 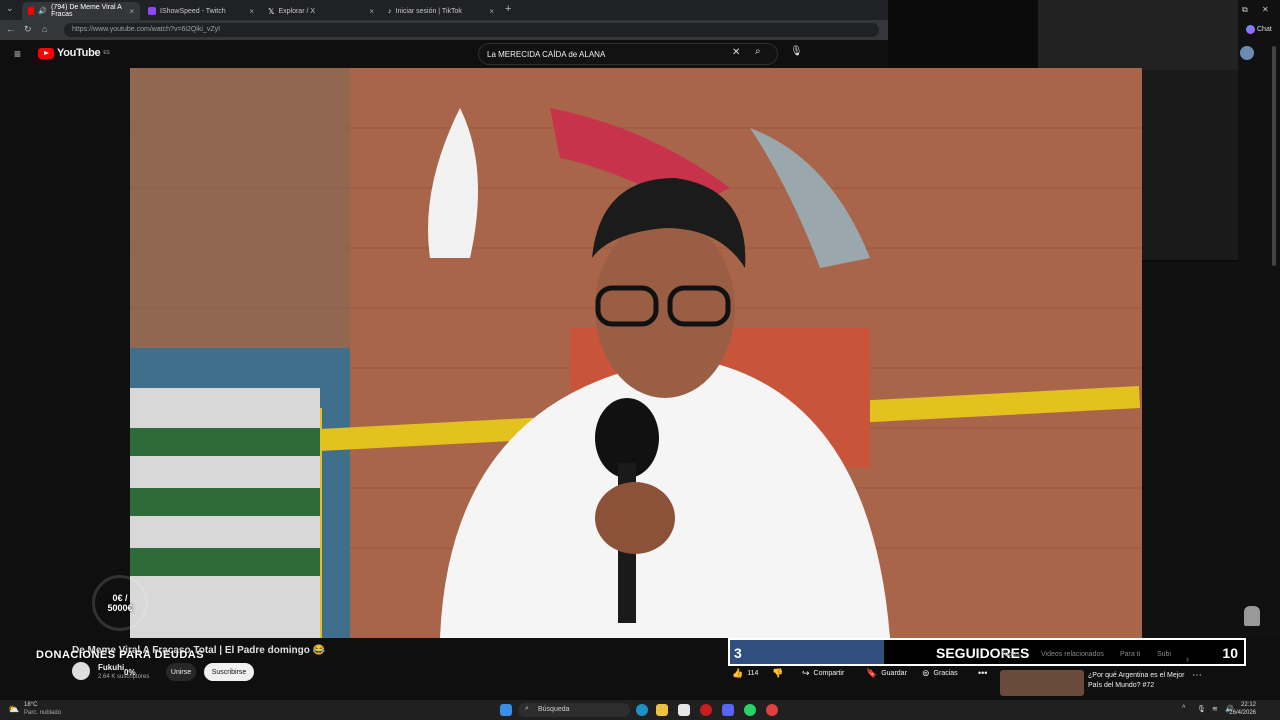 What do you see at coordinates (738, 653) in the screenshot?
I see `followers-current: 3` at bounding box center [738, 653].